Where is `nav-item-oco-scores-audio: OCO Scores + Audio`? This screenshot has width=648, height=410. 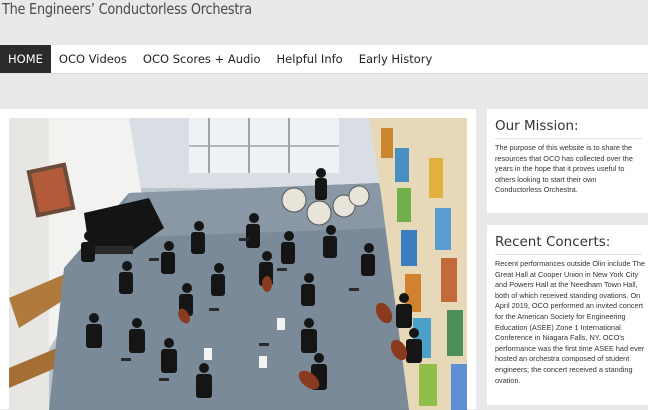 nav-item-oco-scores-audio: OCO Scores + Audio is located at coordinates (202, 59).